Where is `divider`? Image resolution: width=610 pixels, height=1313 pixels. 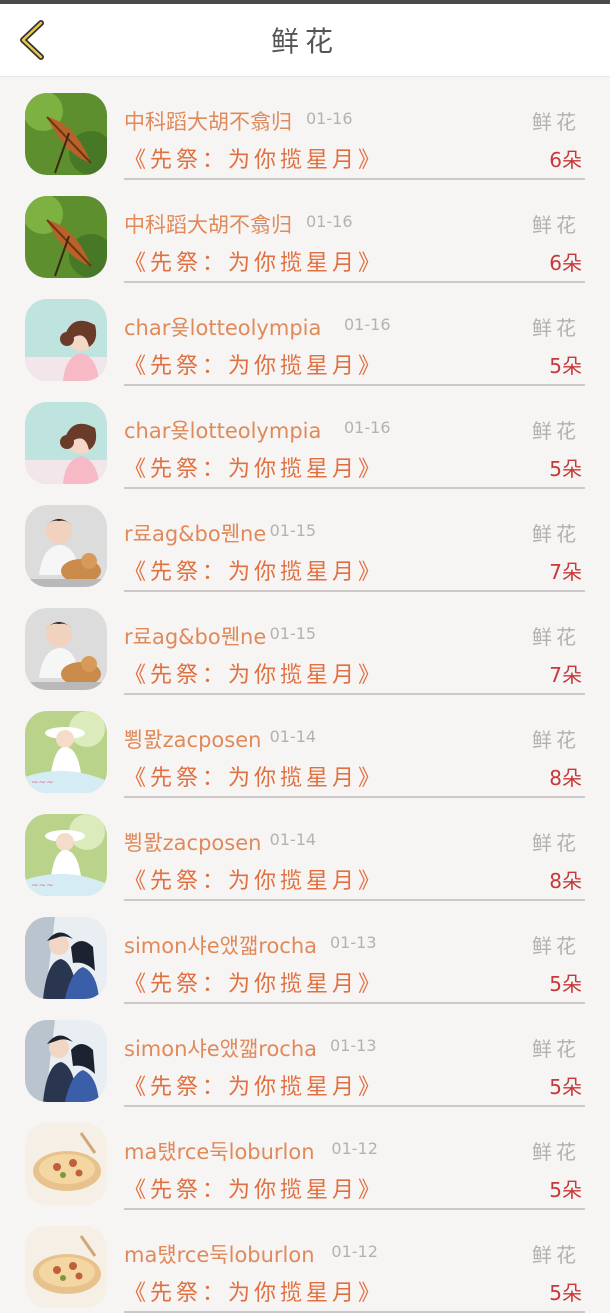 divider is located at coordinates (354, 1312).